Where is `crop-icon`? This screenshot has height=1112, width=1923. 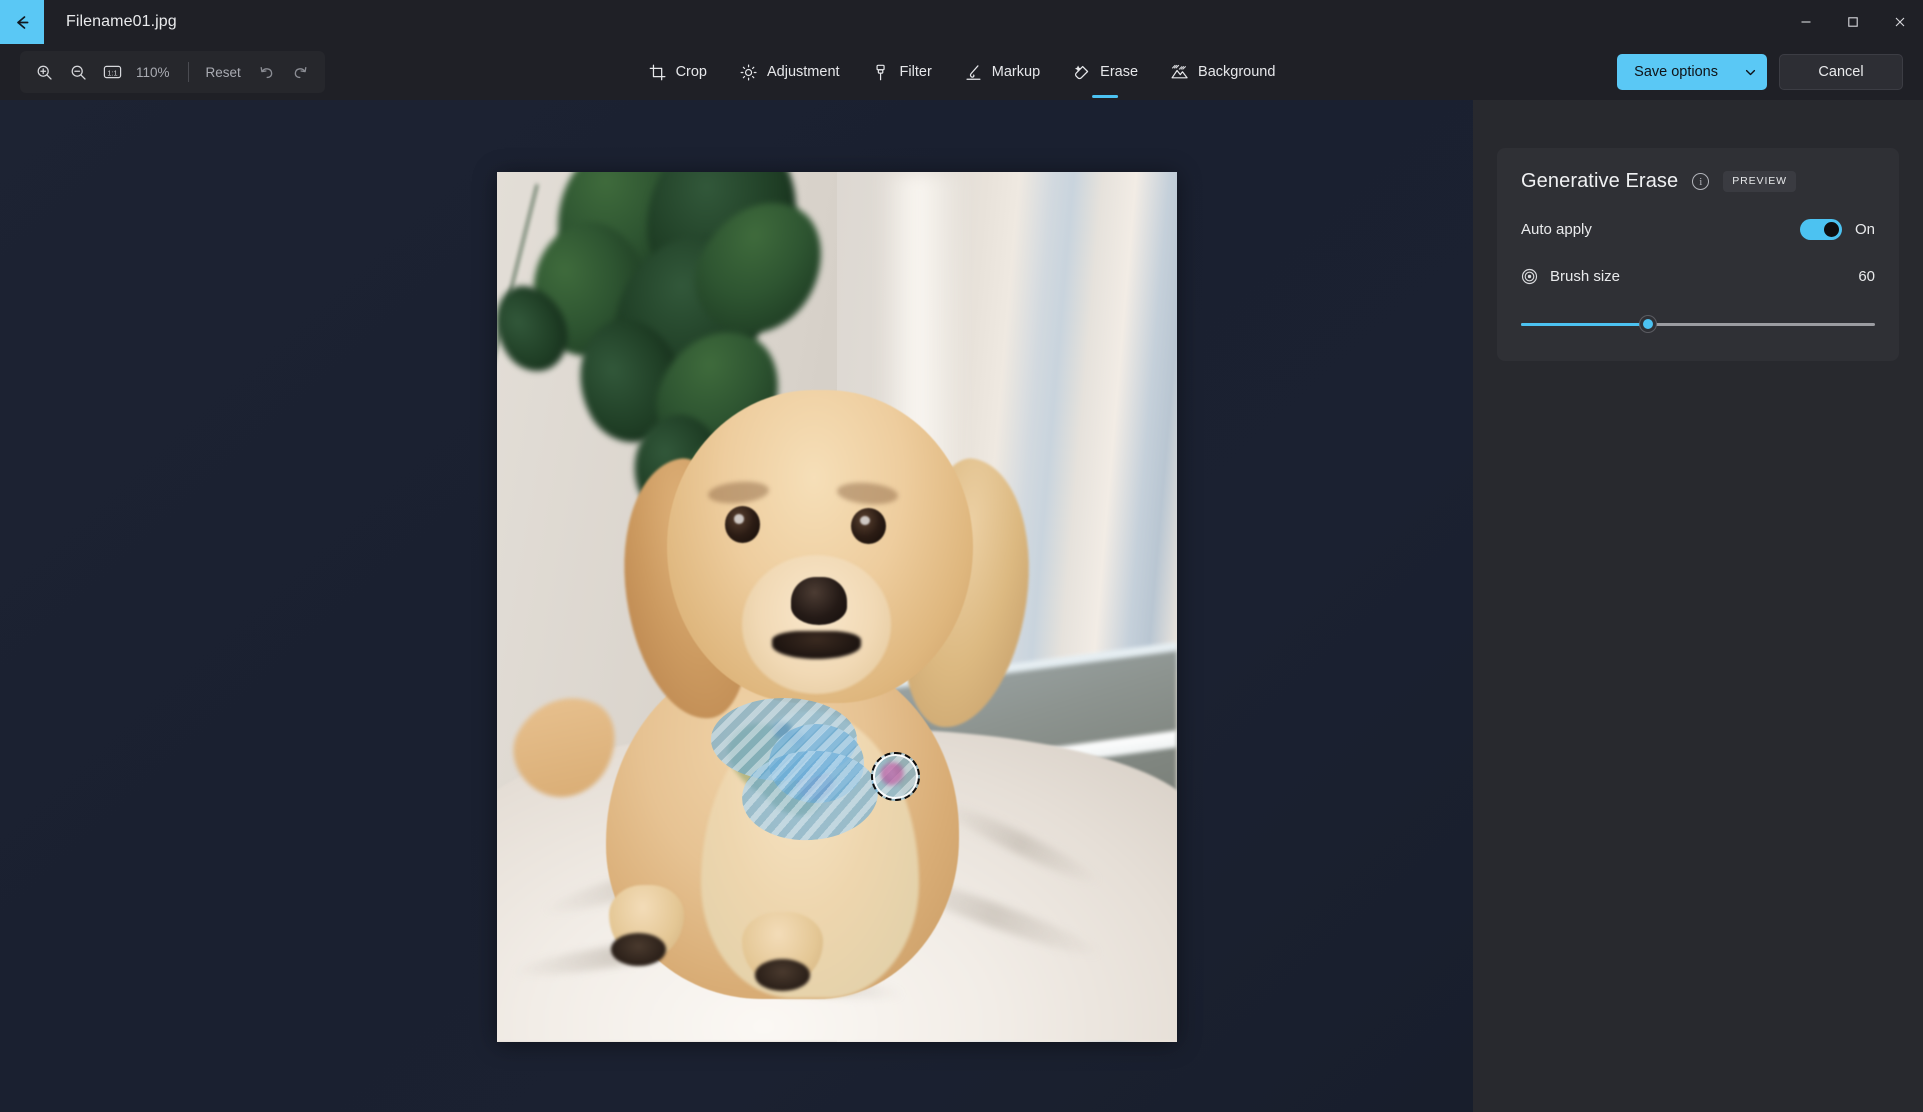
crop-icon is located at coordinates (657, 72).